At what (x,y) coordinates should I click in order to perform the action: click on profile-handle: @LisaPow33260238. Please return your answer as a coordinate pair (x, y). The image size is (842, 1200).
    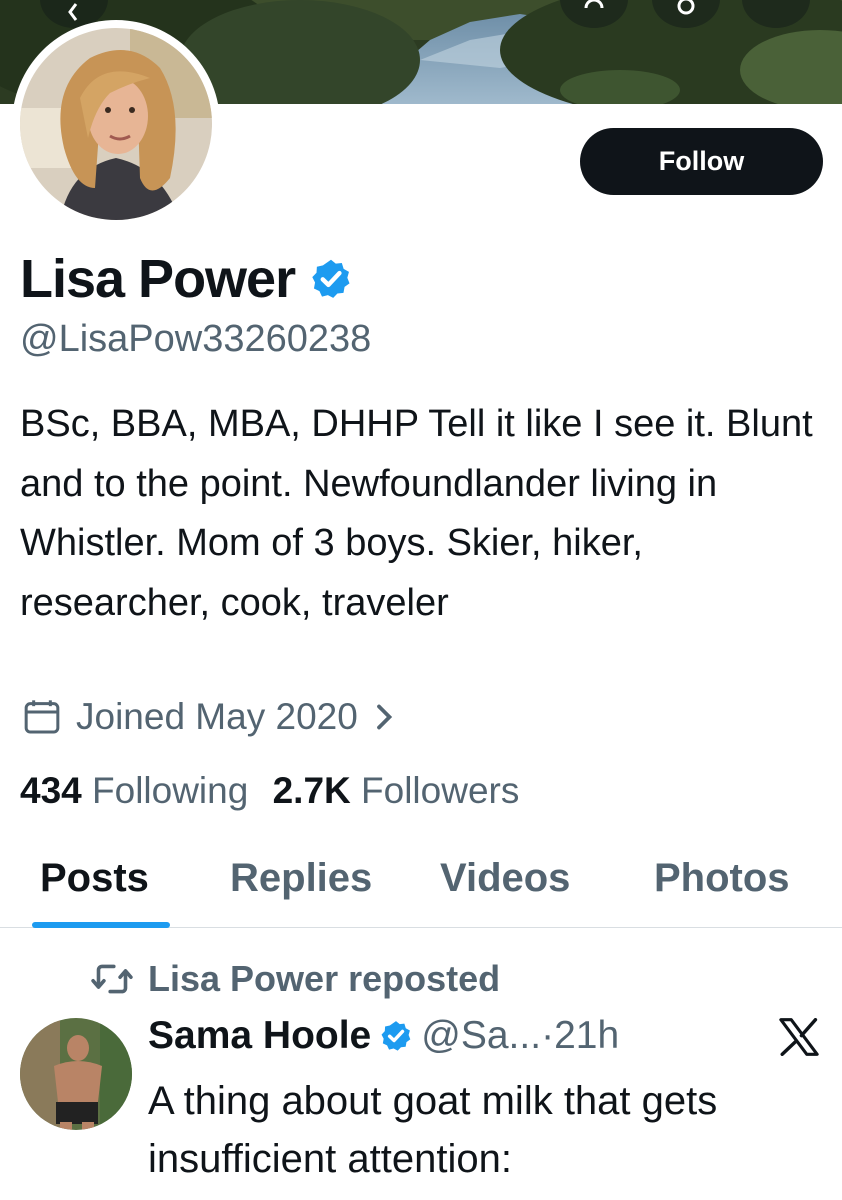
    Looking at the image, I should click on (196, 339).